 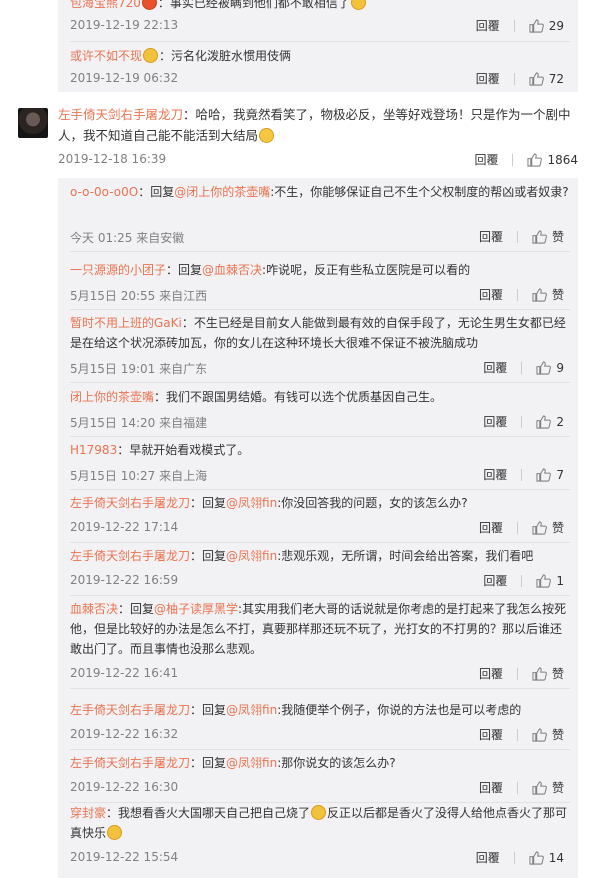 I want to click on comment-username: 包海宝熊720, so click(x=105, y=5).